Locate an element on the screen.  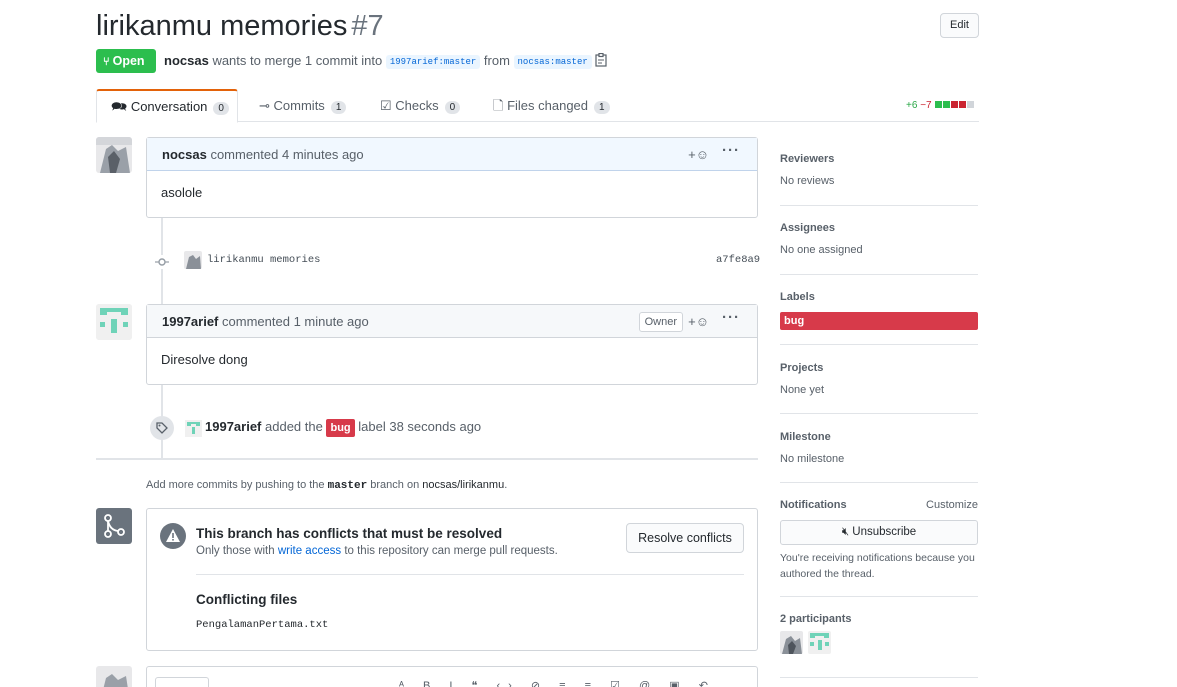
button-label: Unsubscribe is located at coordinates (884, 532).